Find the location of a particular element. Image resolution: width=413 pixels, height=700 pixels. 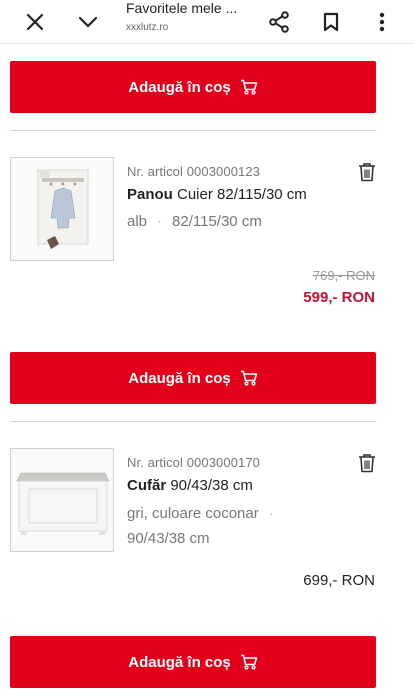

product-color: alb is located at coordinates (137, 221).